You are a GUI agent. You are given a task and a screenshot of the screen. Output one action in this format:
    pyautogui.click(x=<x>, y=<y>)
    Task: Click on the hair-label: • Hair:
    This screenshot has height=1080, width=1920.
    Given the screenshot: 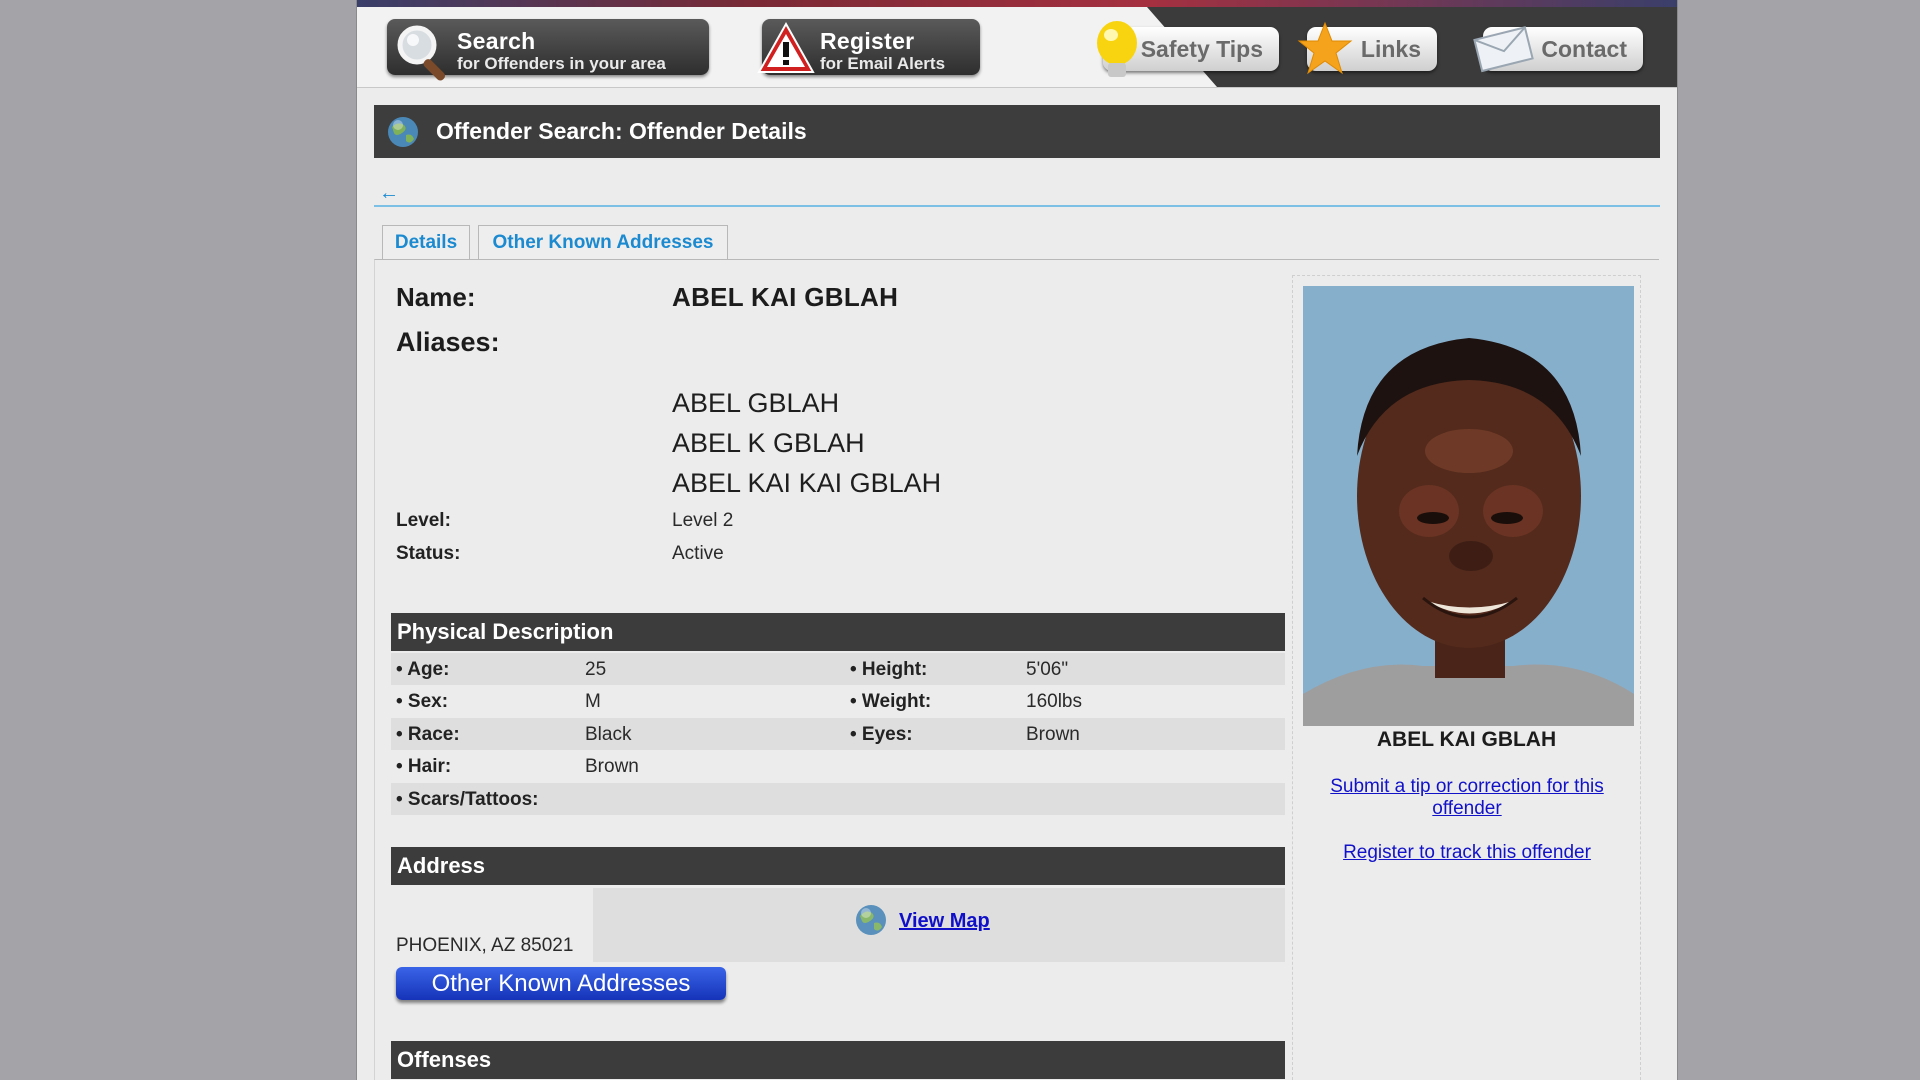 What is the action you would take?
    pyautogui.click(x=424, y=766)
    